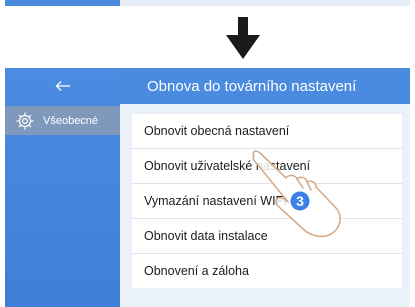 This screenshot has height=307, width=415. I want to click on pointing-hand-icon: 3, so click(296, 194).